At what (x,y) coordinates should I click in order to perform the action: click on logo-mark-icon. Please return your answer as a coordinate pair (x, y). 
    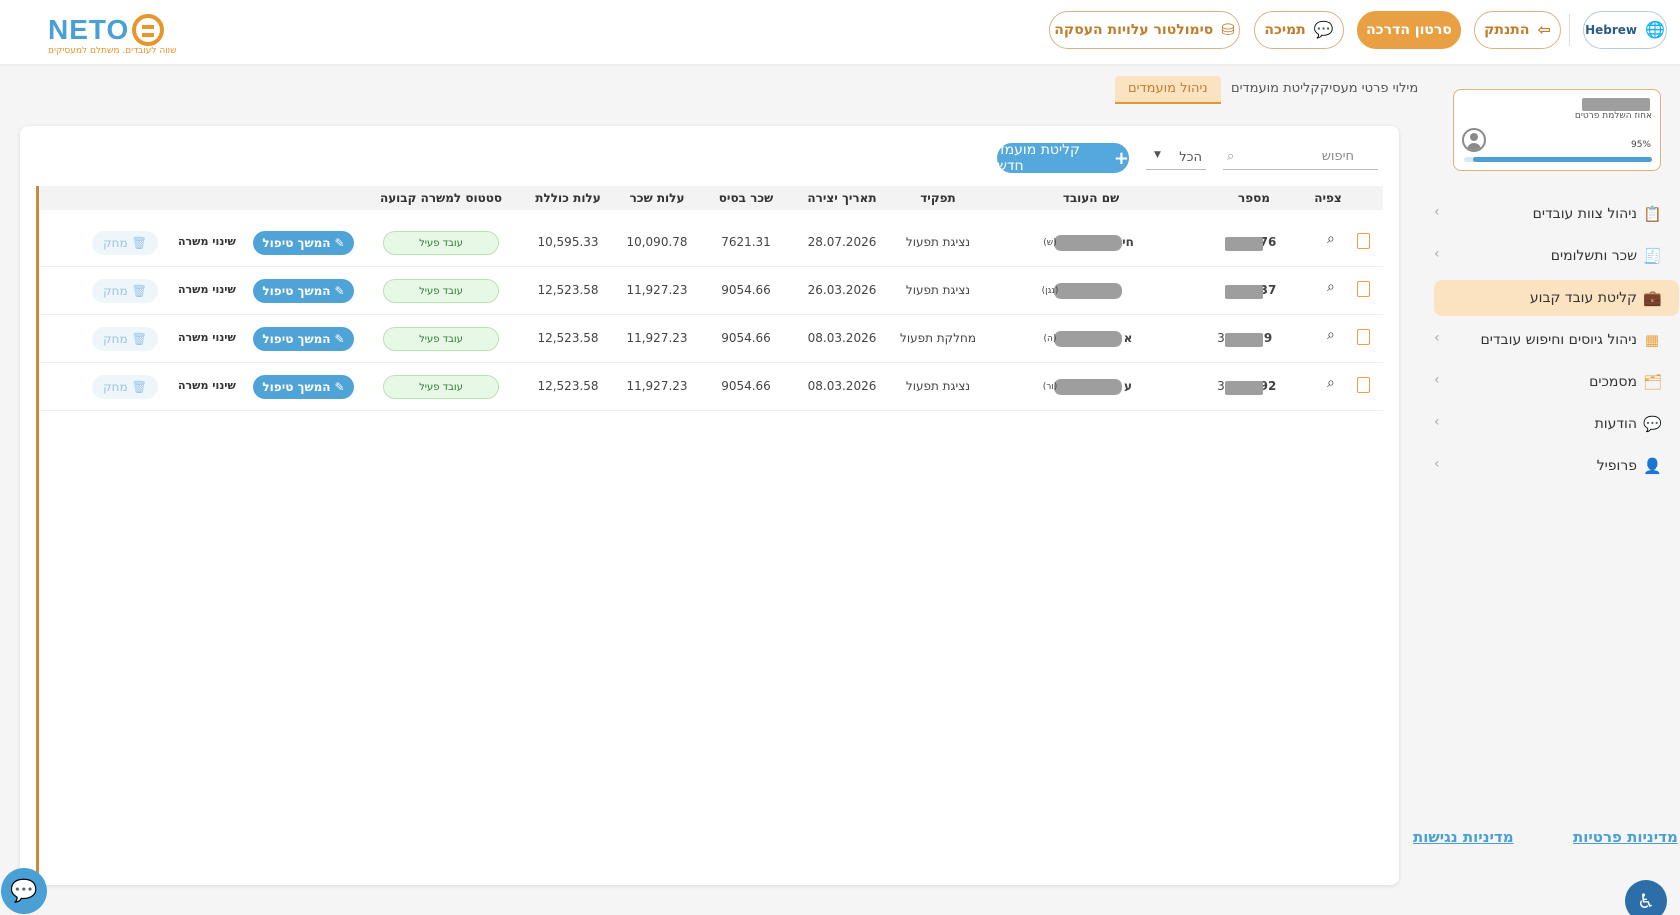
    Looking at the image, I should click on (148, 30).